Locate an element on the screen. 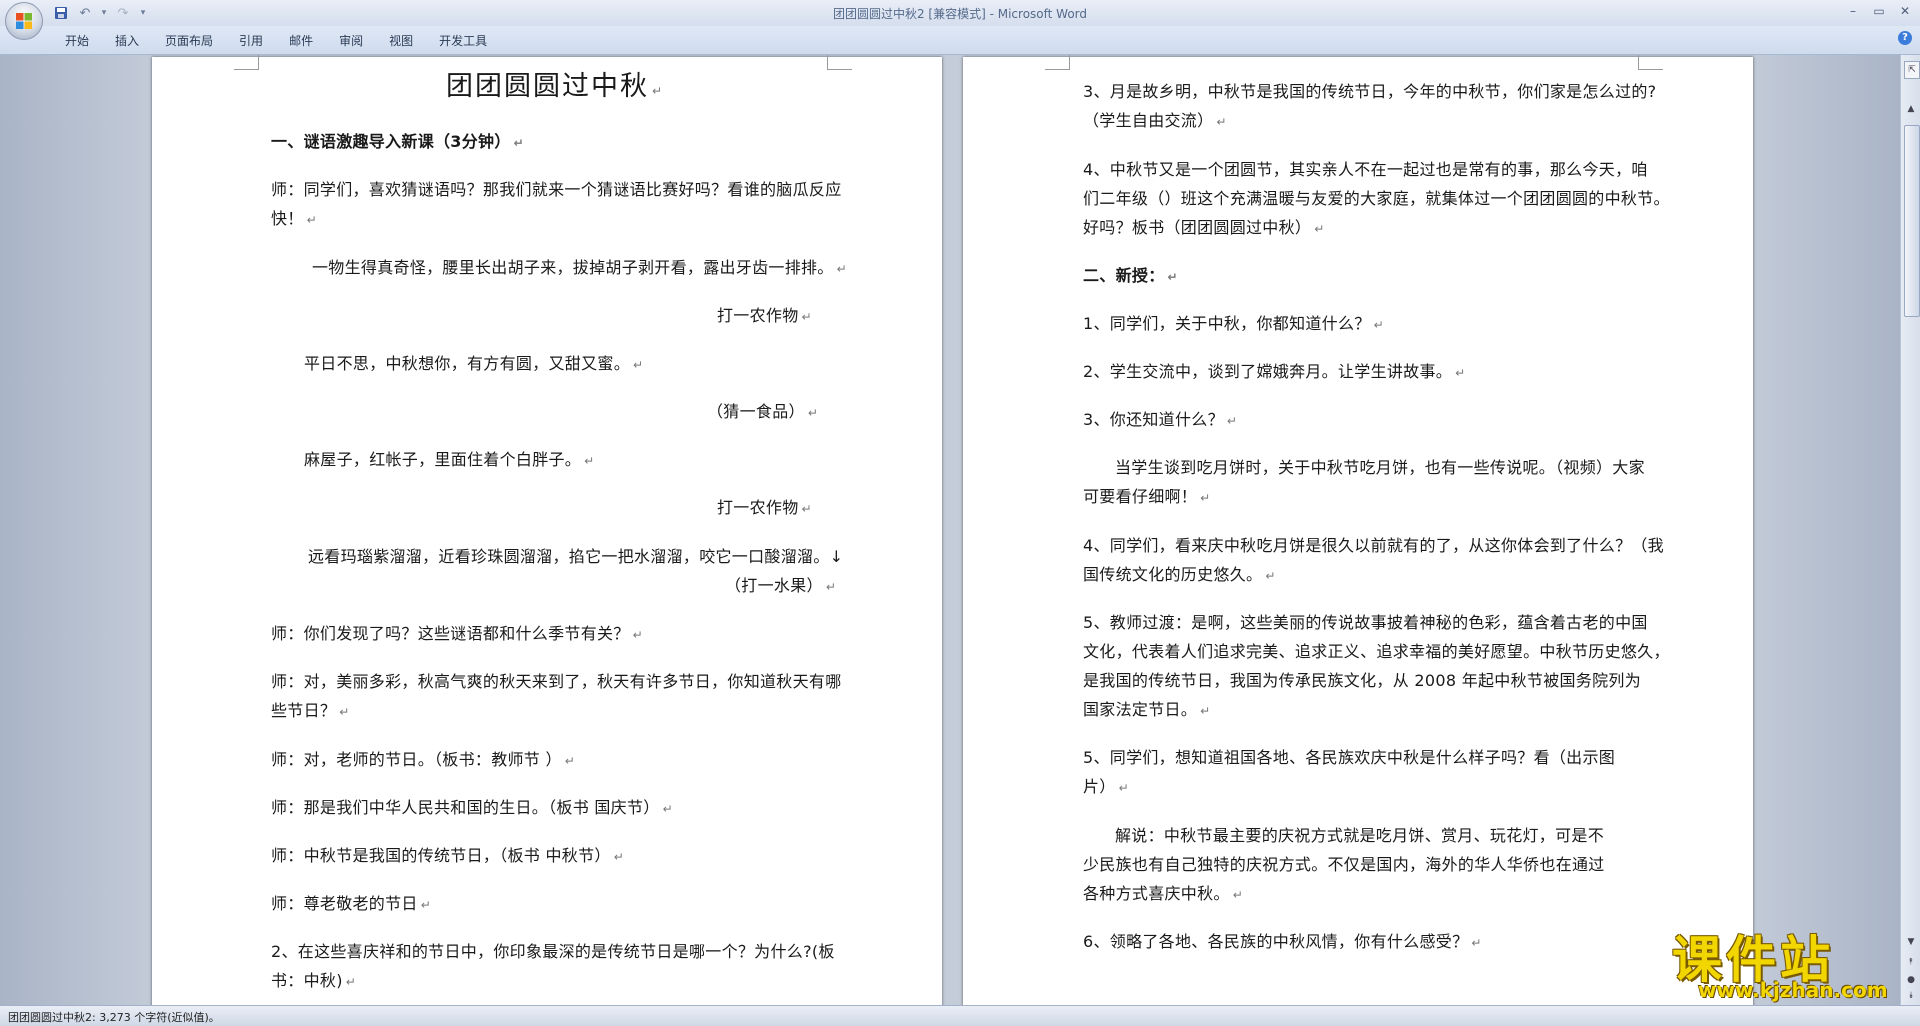 This screenshot has height=1026, width=1920. status-bar: 团团圆圆过中秋2: 3,273 个字符(近似值)。 is located at coordinates (960, 1015).